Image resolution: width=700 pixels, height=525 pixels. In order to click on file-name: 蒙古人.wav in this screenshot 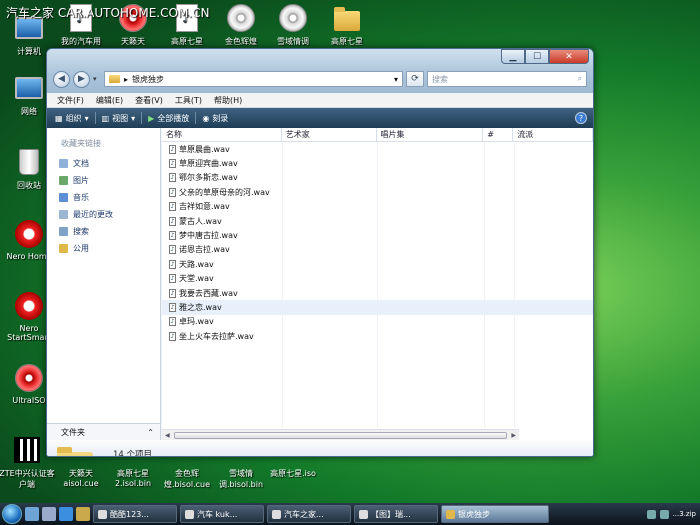, I will do `click(200, 221)`.